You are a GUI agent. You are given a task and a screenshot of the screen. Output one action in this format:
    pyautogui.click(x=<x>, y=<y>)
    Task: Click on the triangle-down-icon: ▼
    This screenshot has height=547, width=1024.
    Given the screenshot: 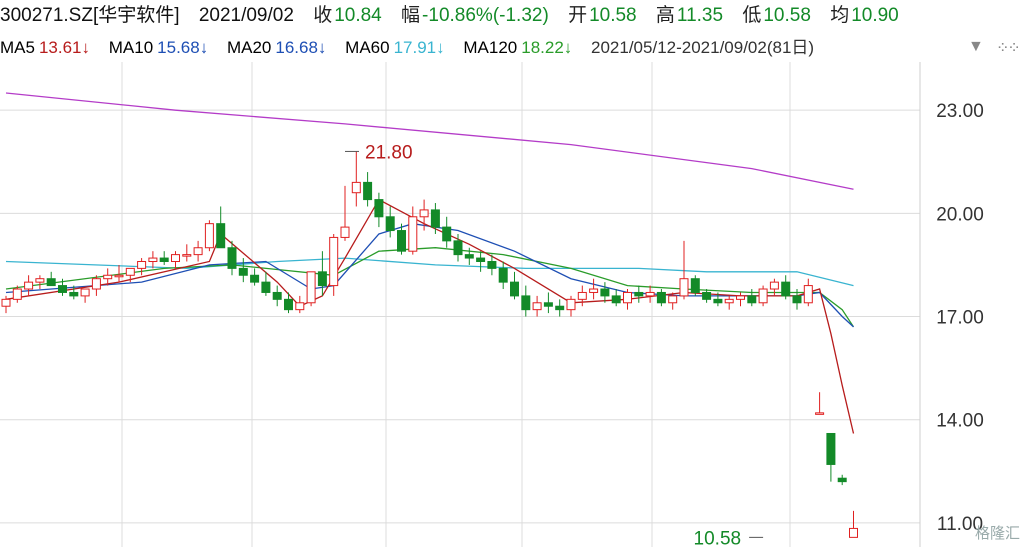 What is the action you would take?
    pyautogui.click(x=976, y=47)
    